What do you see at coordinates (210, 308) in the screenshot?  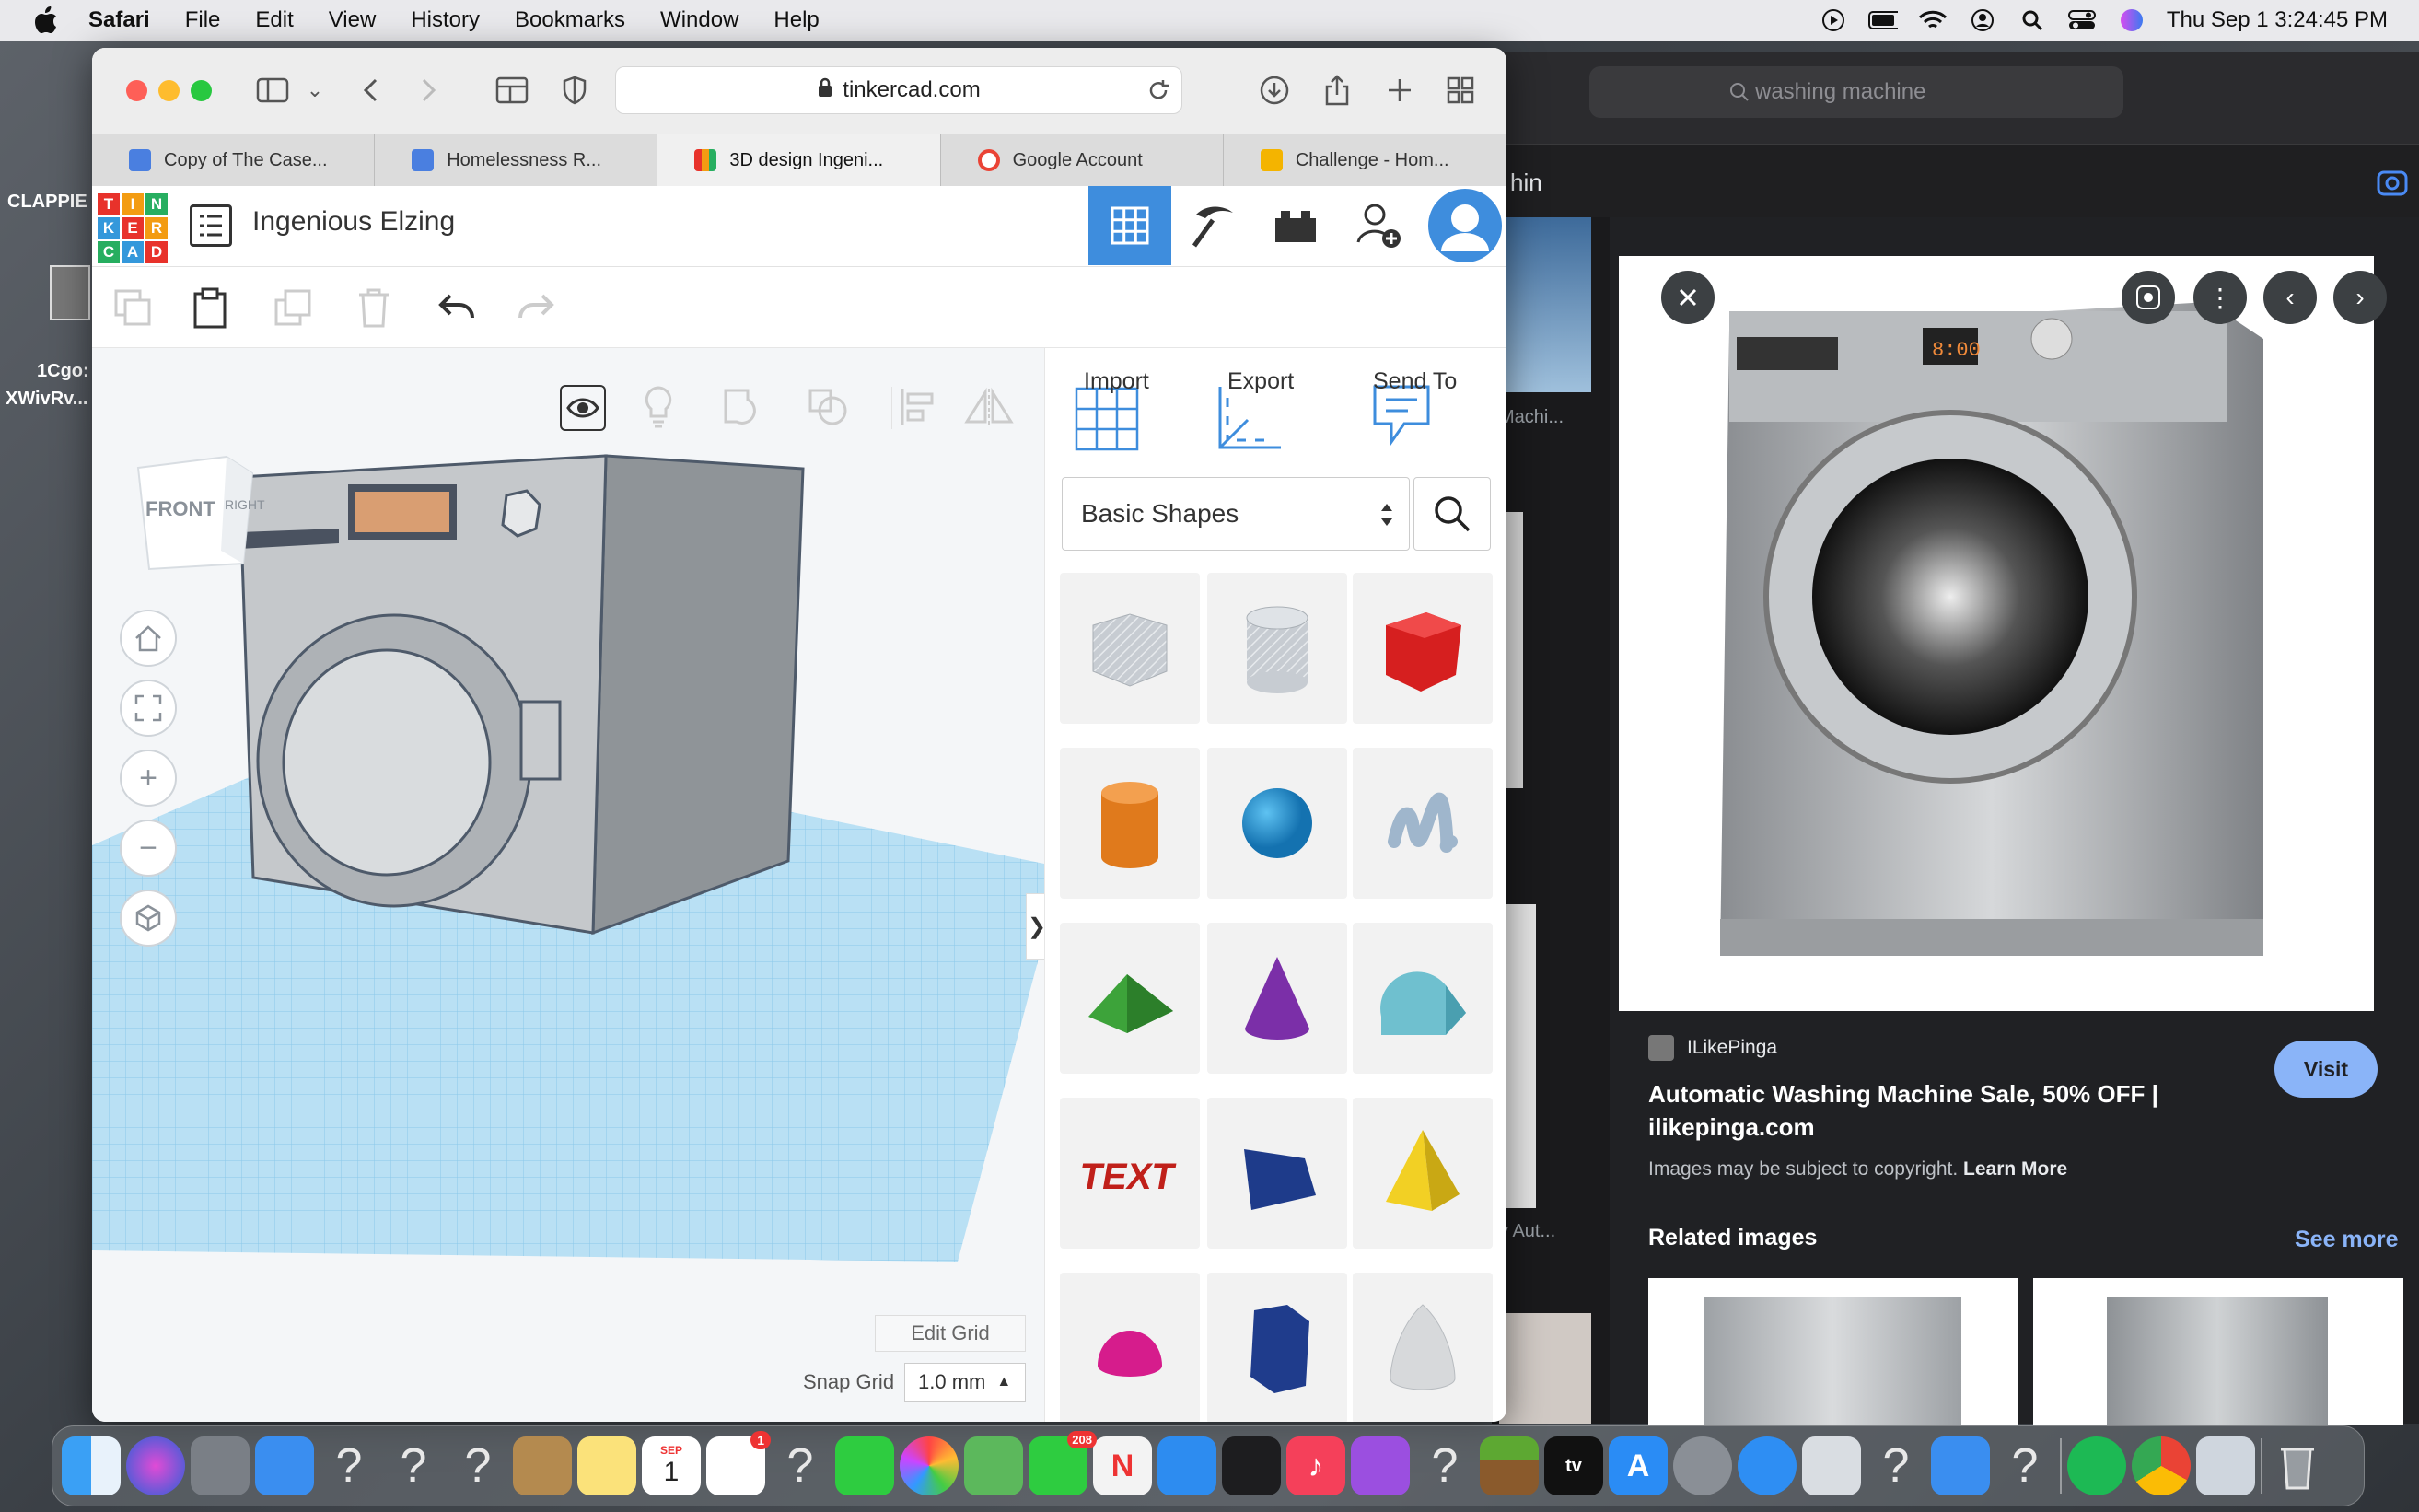 I see `paste-button` at bounding box center [210, 308].